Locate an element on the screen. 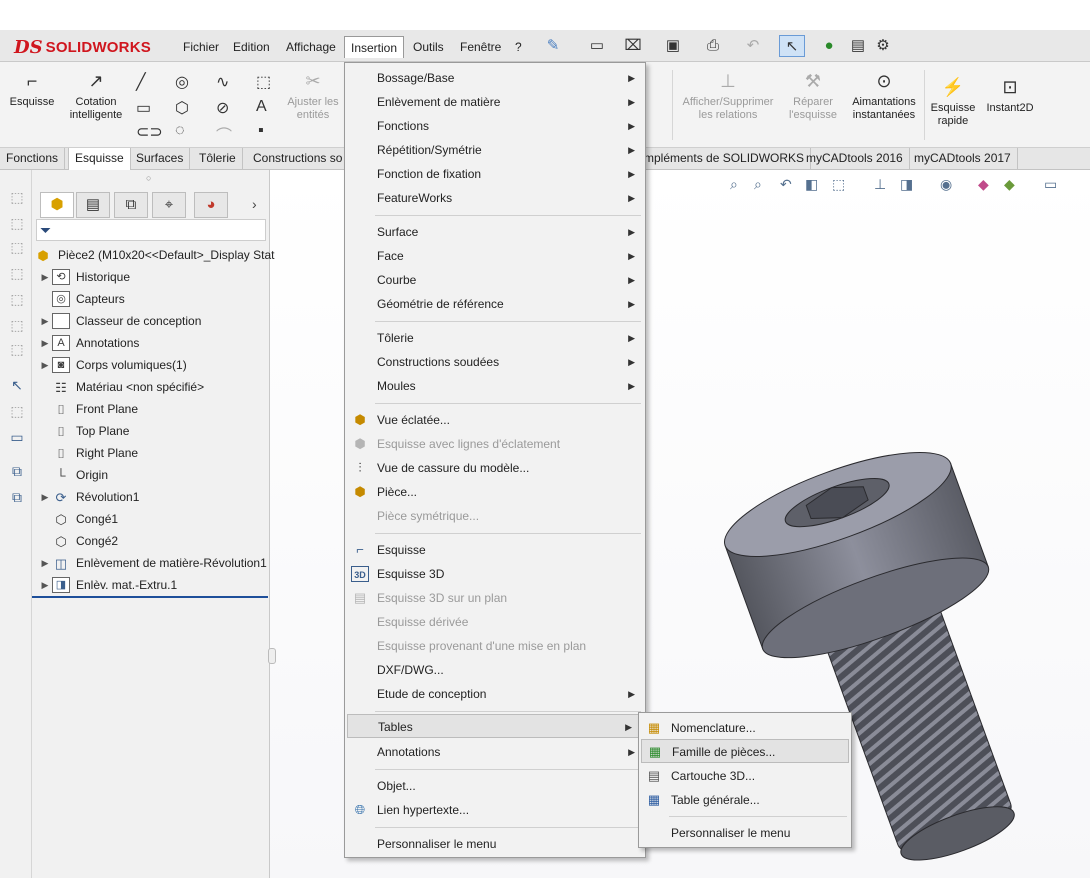 This screenshot has height=881, width=1090. menu-item-enlevement-matiere: Enlèvement de matière ▶ is located at coordinates (495, 102).